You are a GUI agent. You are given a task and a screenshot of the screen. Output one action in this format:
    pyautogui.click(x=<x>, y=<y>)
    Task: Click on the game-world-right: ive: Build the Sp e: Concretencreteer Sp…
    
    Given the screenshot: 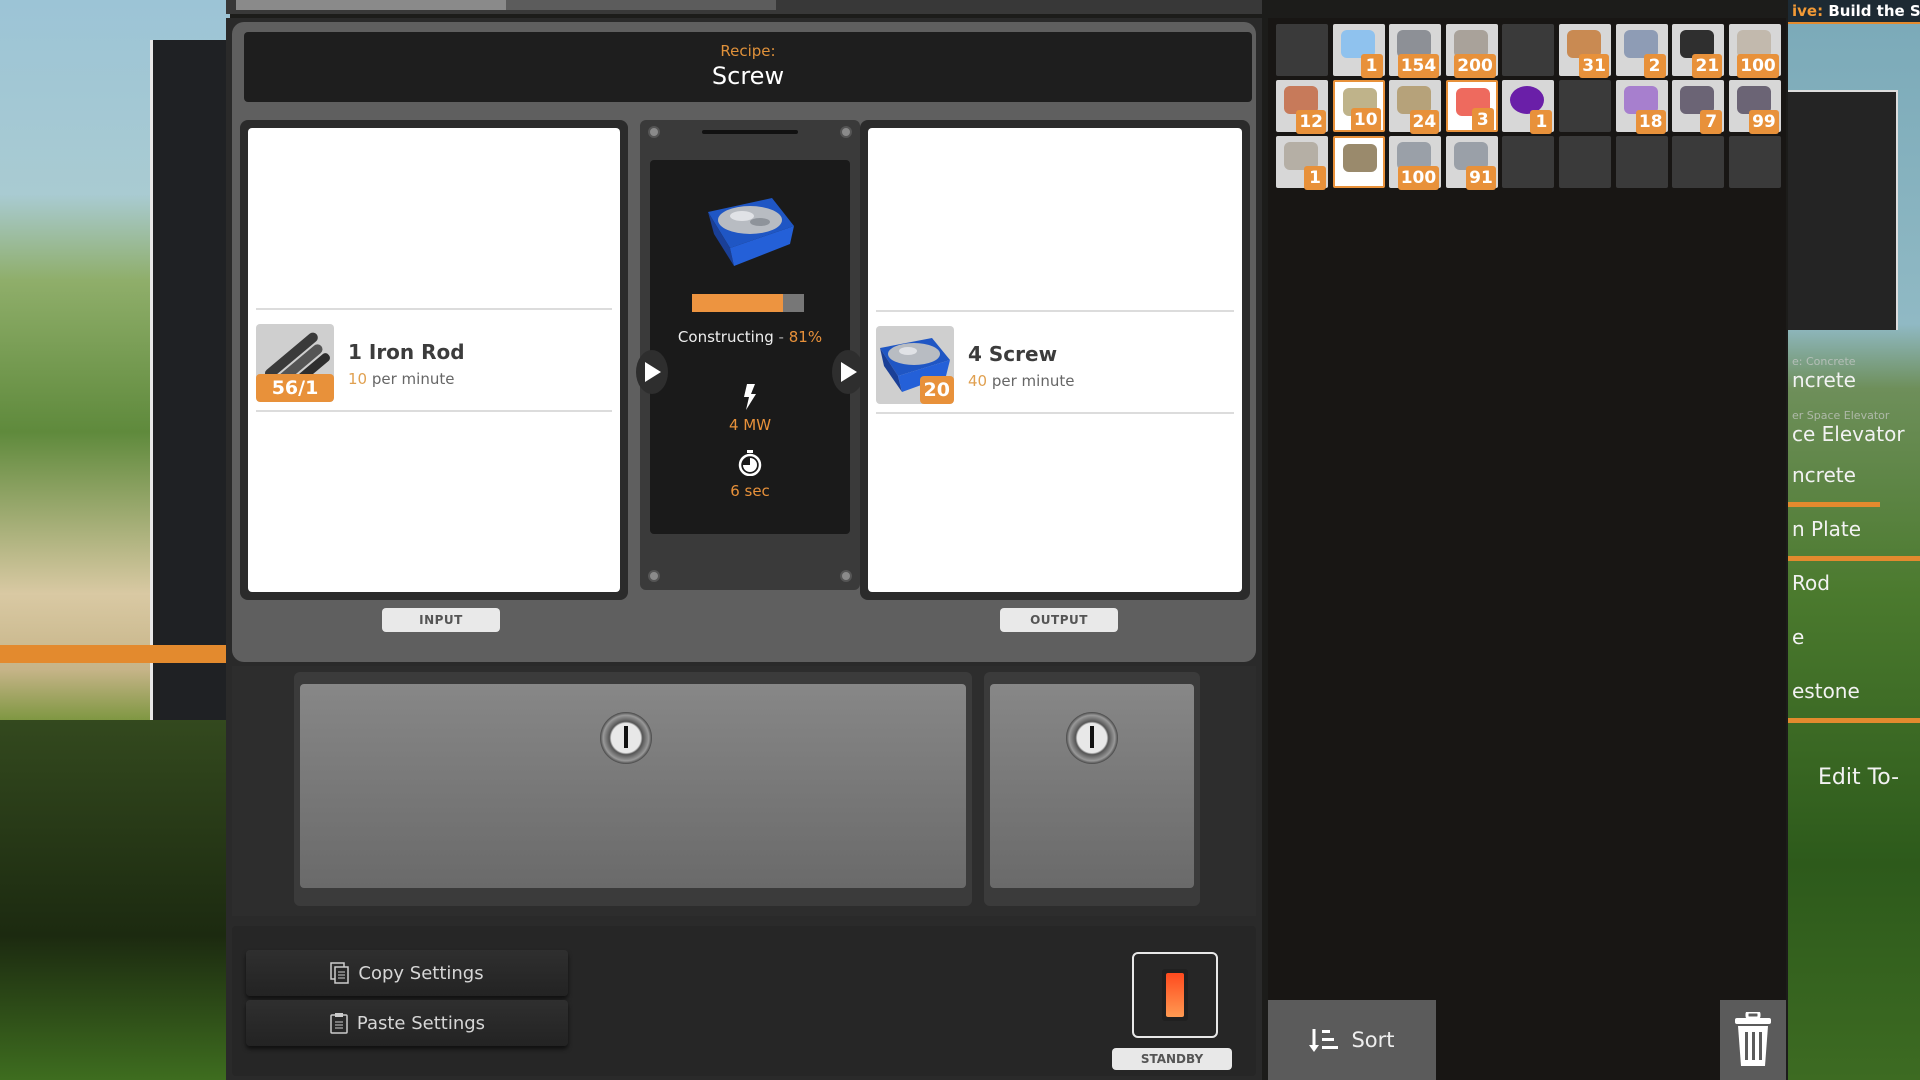 What is the action you would take?
    pyautogui.click(x=1854, y=540)
    